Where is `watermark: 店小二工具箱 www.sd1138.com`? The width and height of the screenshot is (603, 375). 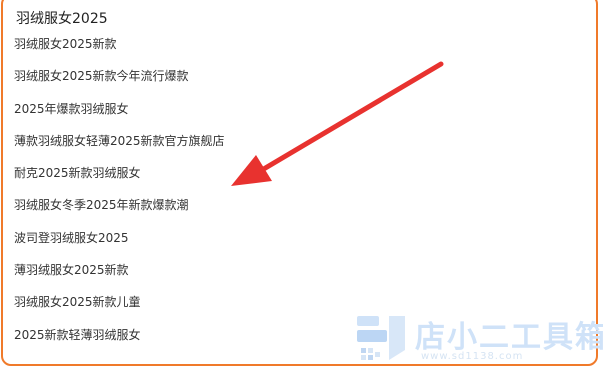
watermark: 店小二工具箱 www.sd1138.com is located at coordinates (479, 340).